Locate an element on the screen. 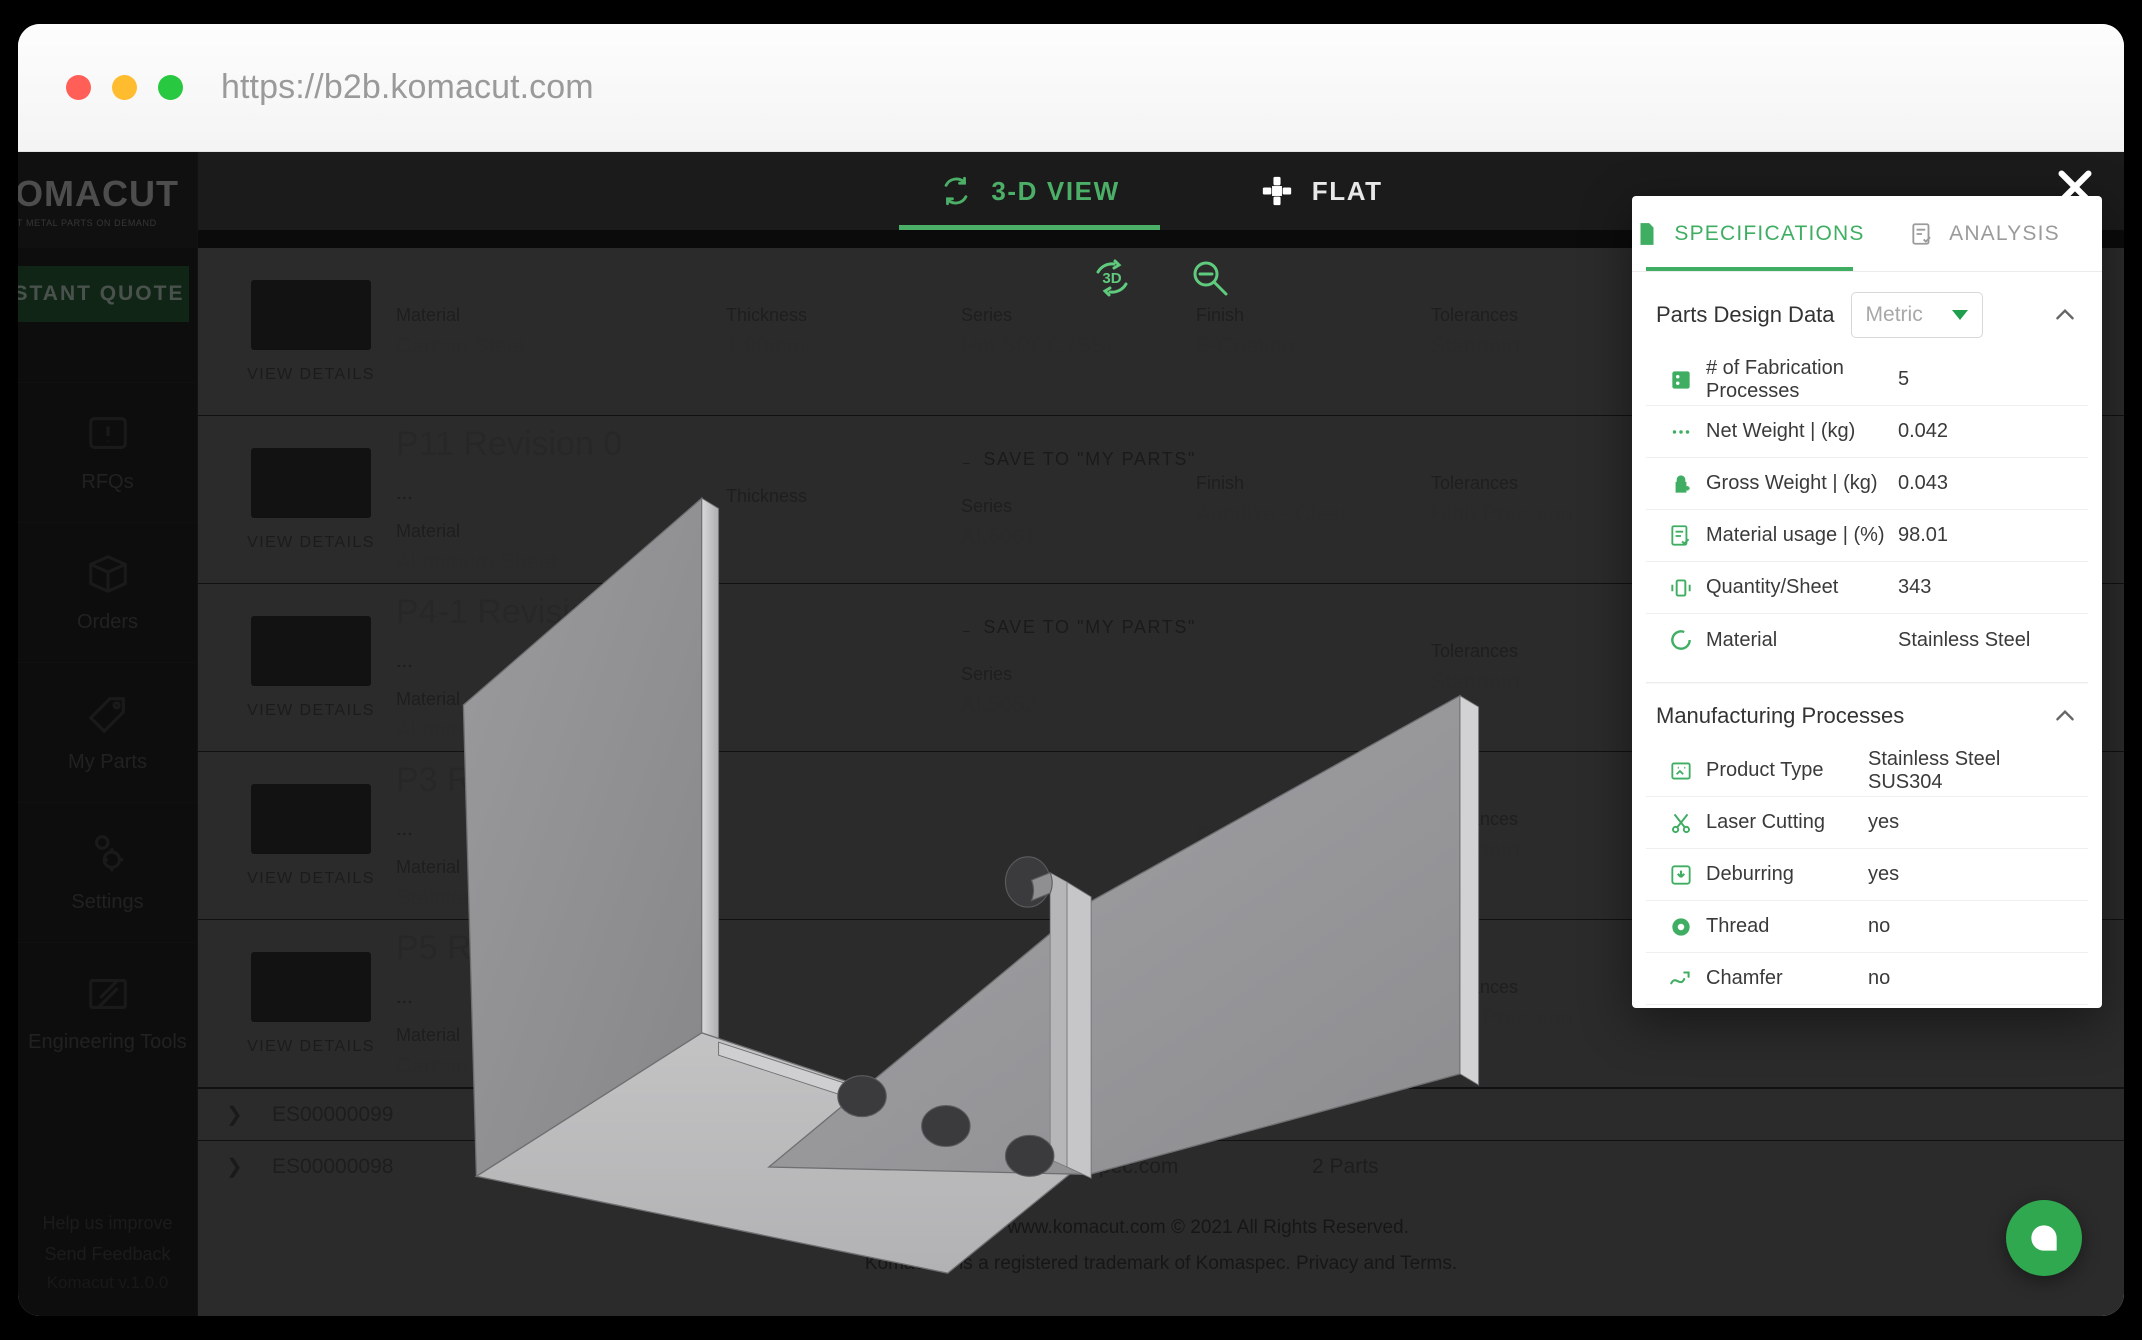 The width and height of the screenshot is (2142, 1340). process-row: Chamfer no is located at coordinates (1867, 979).